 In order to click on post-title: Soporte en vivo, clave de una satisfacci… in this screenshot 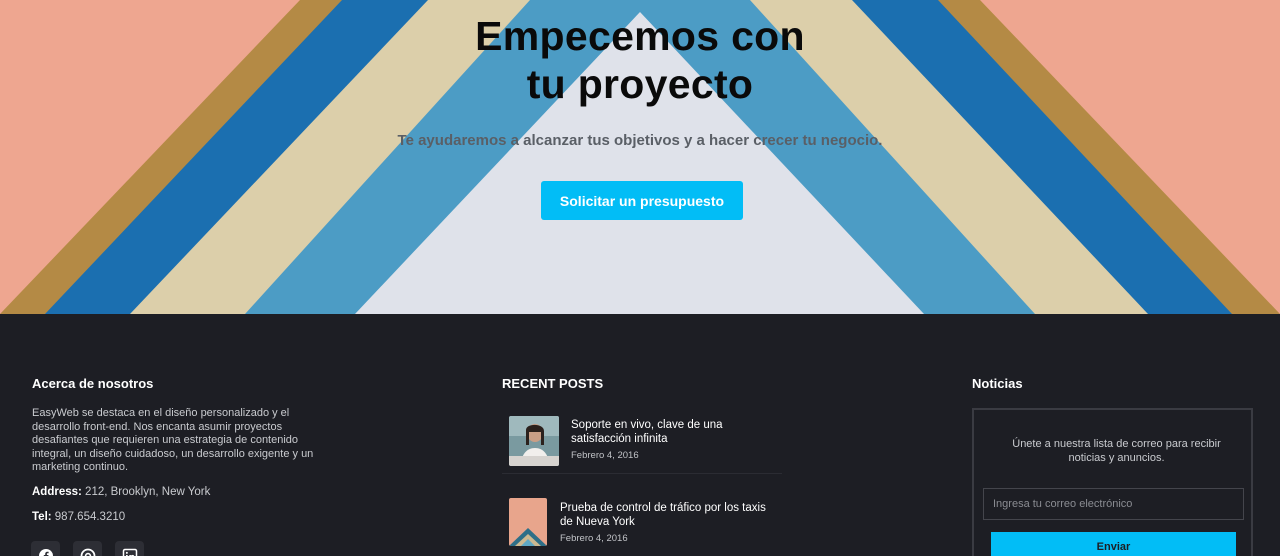, I will do `click(673, 432)`.